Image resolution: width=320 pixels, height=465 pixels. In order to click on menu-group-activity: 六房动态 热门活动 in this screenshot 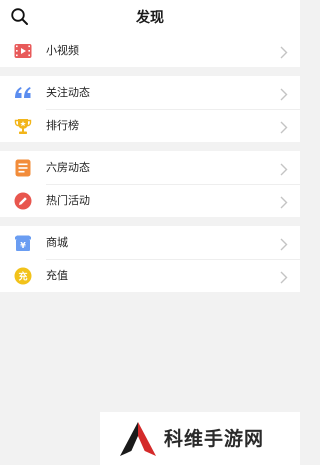, I will do `click(150, 184)`.